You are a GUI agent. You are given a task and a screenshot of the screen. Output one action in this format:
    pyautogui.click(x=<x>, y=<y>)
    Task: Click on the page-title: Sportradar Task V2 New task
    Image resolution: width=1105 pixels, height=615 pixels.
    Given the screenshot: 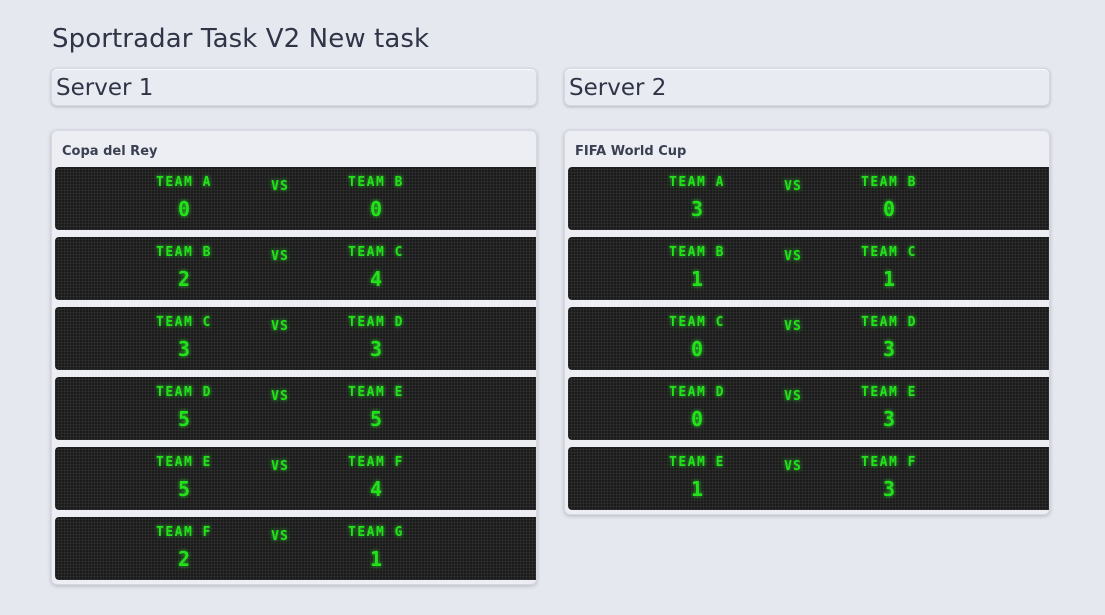 What is the action you would take?
    pyautogui.click(x=241, y=39)
    